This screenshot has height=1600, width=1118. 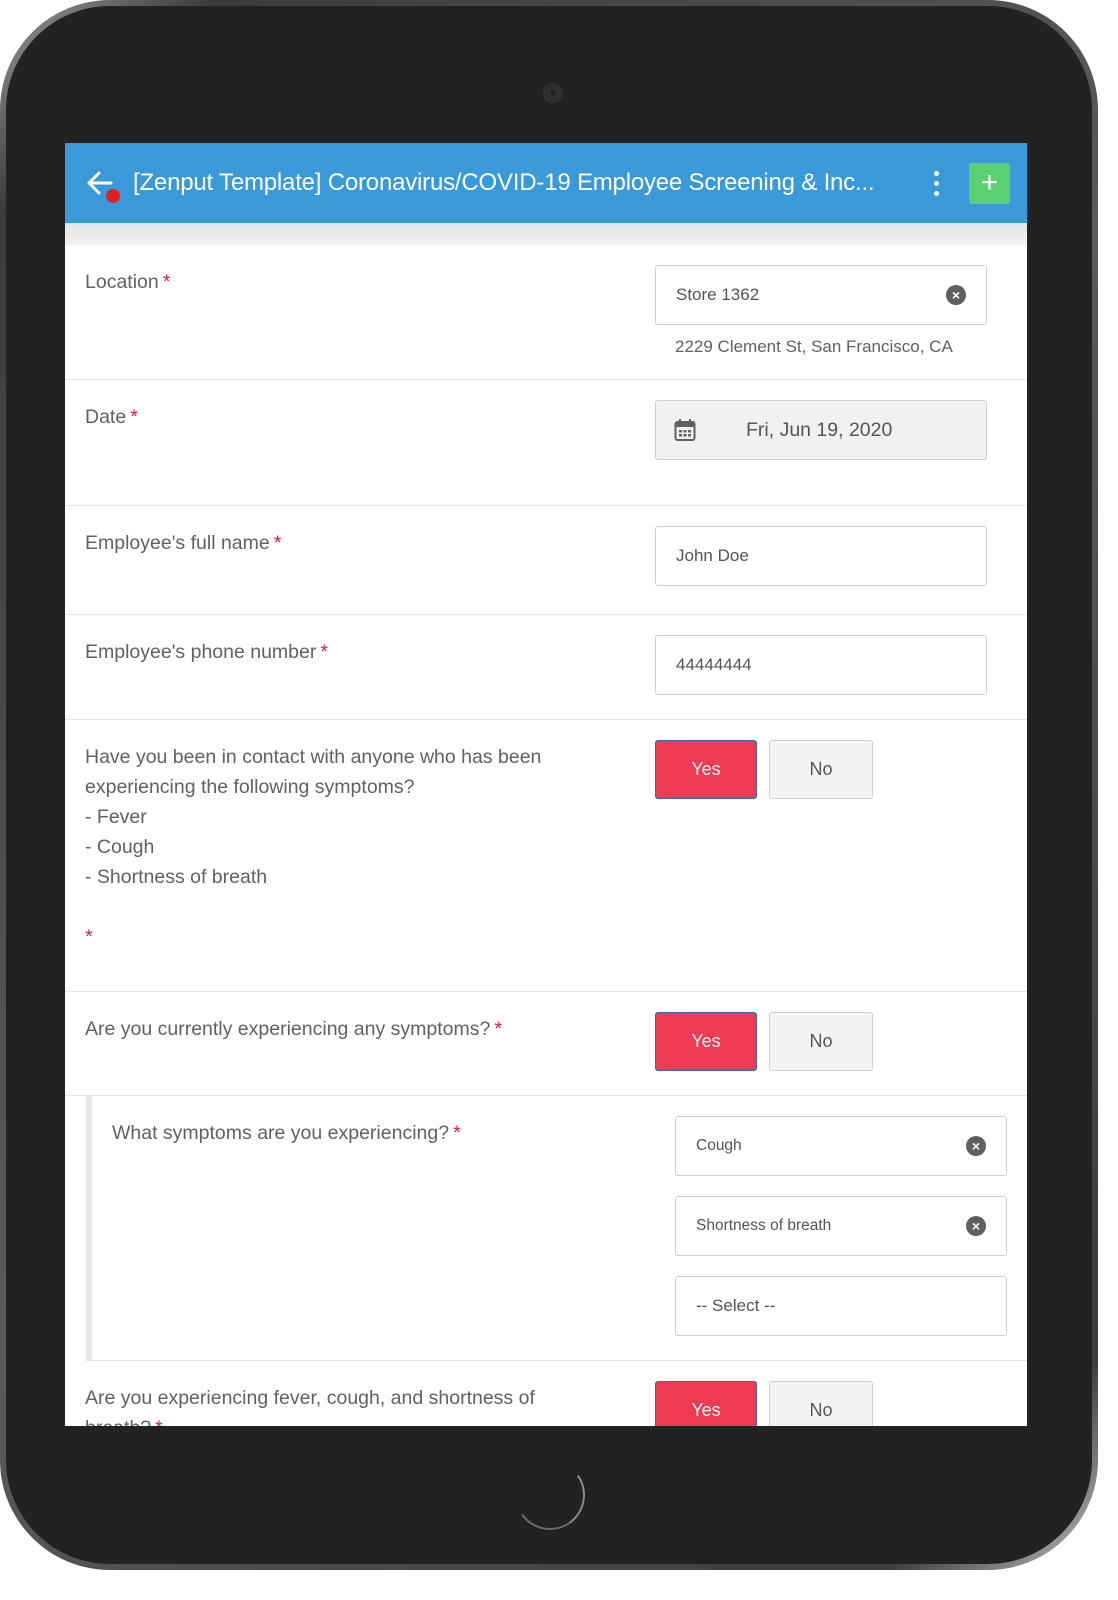 I want to click on contact-yes-no: Yes No, so click(x=821, y=769).